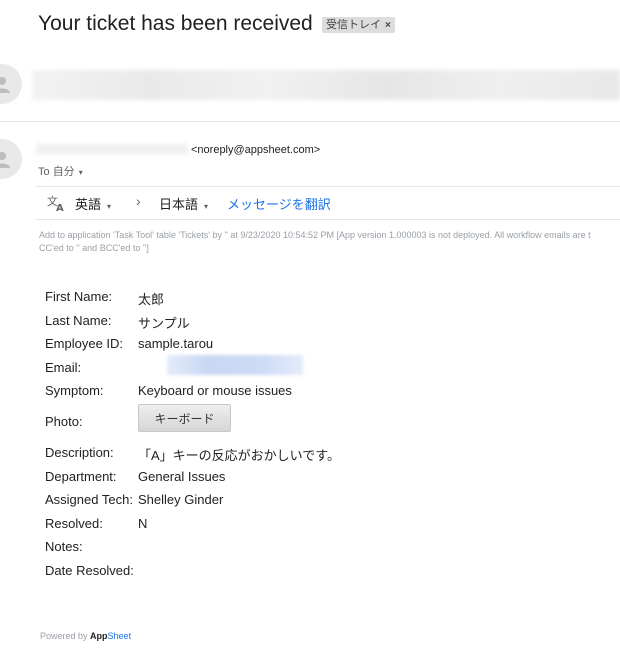  What do you see at coordinates (239, 455) in the screenshot?
I see `description-value: 「A」キーの反応がおかしいです。` at bounding box center [239, 455].